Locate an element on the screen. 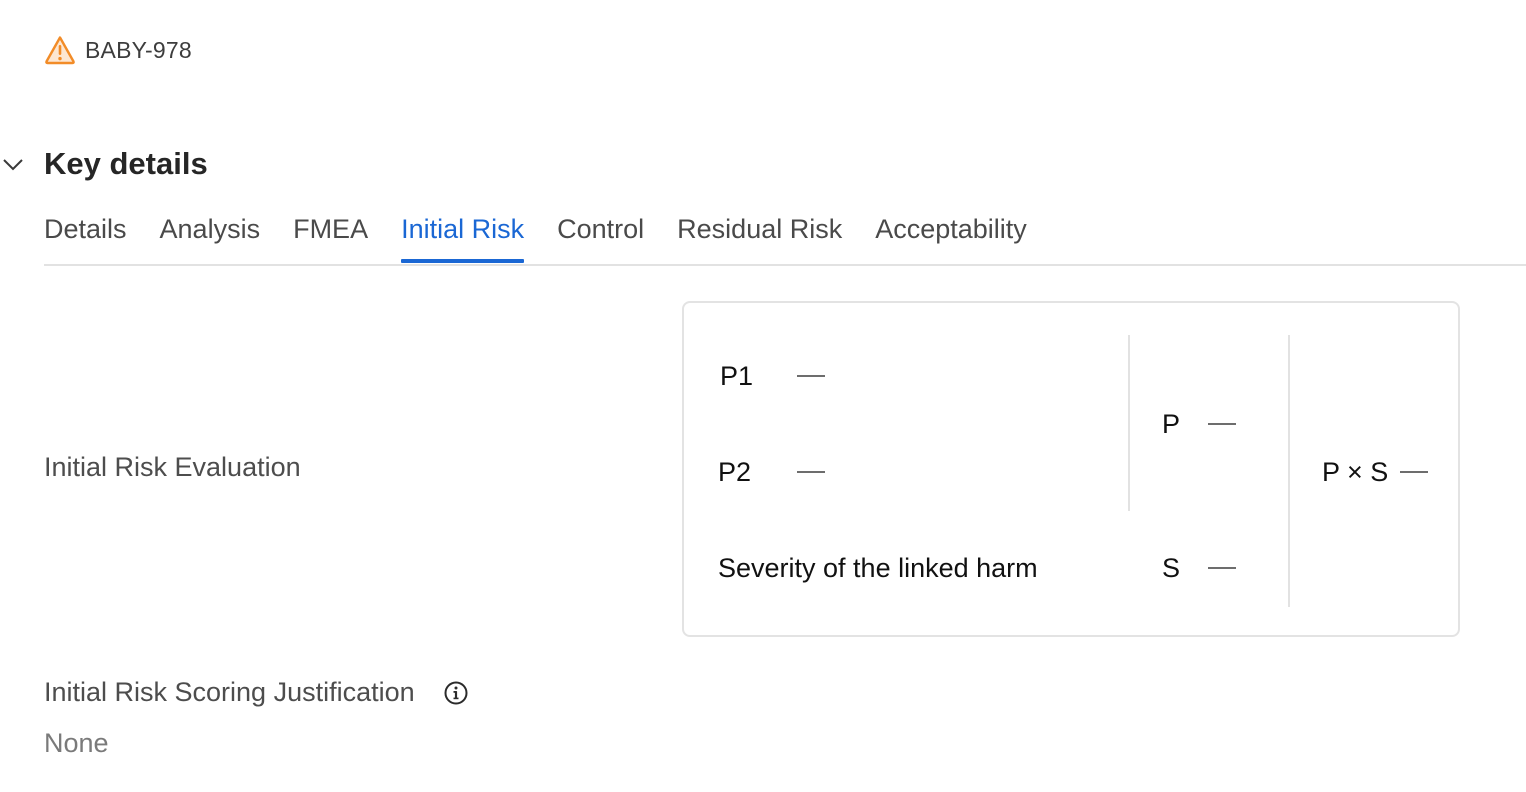 The image size is (1526, 792). issue-id-header: BABY-978 is located at coordinates (118, 50).